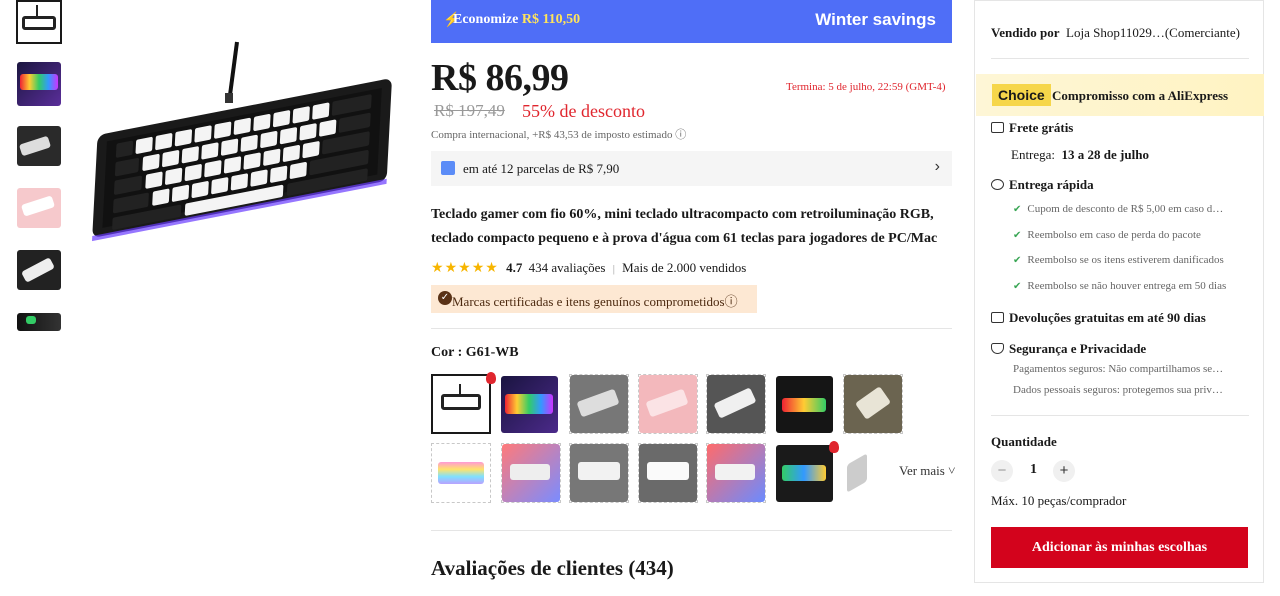  What do you see at coordinates (927, 471) in the screenshot?
I see `see-more-colors: Ver mais ˅` at bounding box center [927, 471].